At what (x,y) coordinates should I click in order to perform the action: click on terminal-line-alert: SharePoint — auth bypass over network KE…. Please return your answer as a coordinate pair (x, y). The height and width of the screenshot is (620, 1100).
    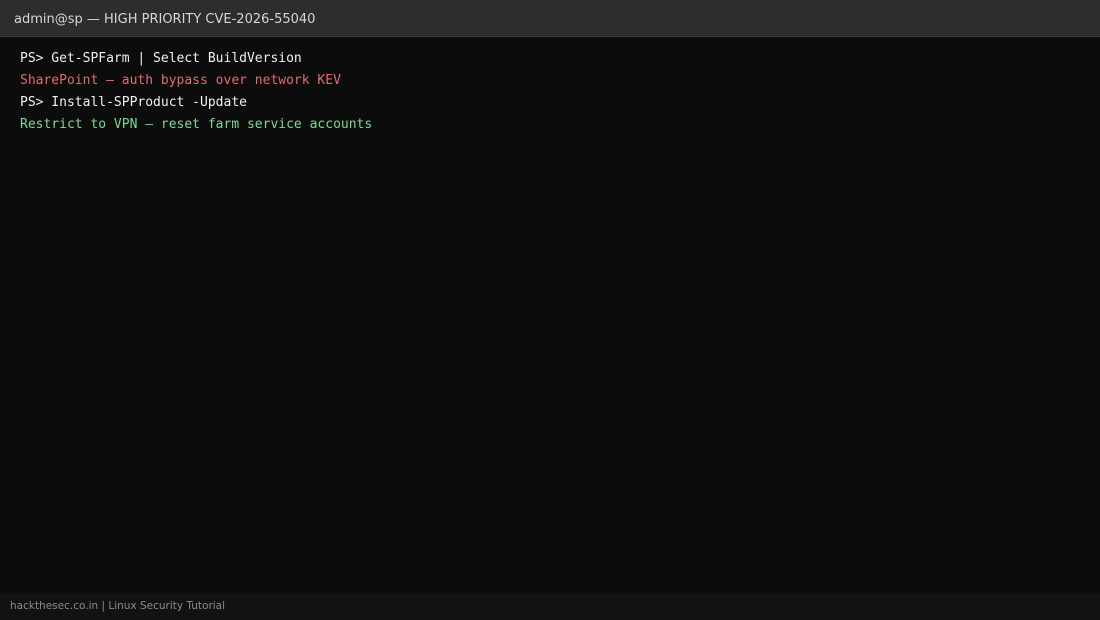
    Looking at the image, I should click on (180, 80).